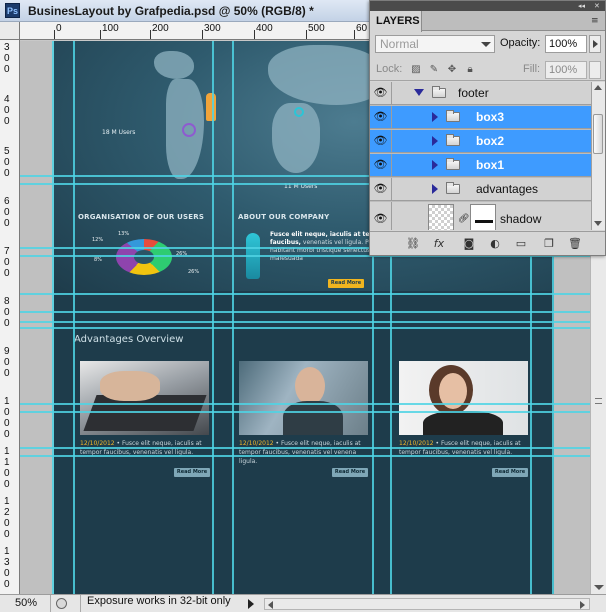 Image resolution: width=606 pixels, height=612 pixels. What do you see at coordinates (10, 31) in the screenshot?
I see `ruler-origin` at bounding box center [10, 31].